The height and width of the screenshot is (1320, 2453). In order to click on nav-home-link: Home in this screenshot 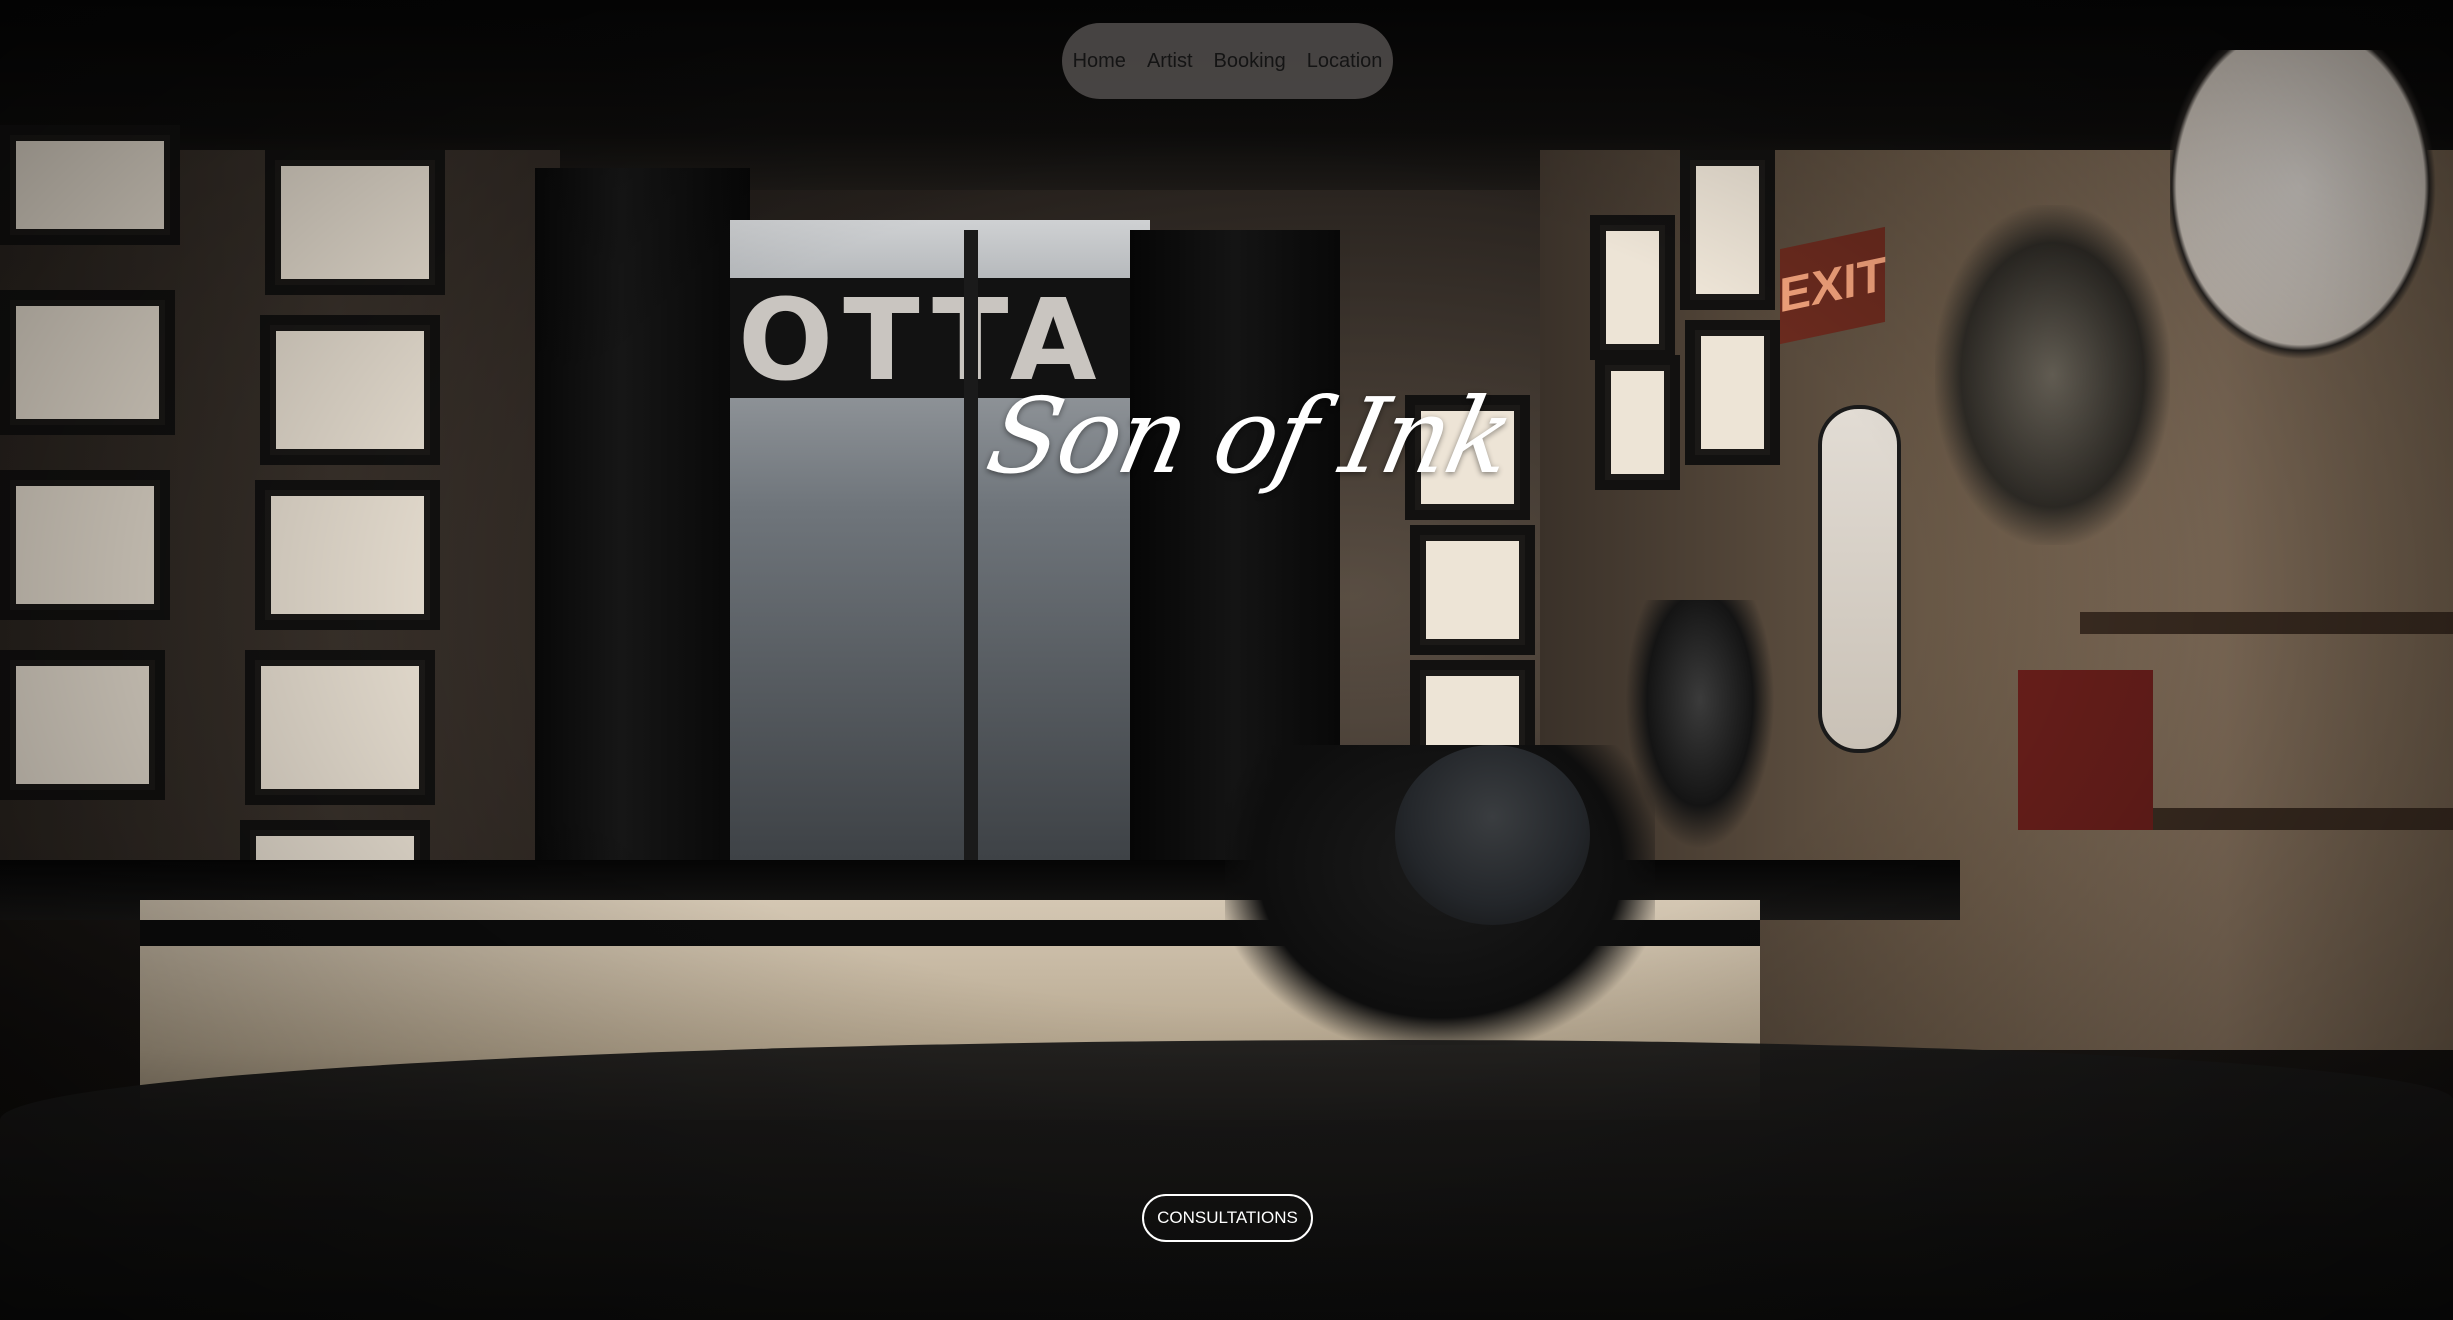, I will do `click(1099, 61)`.